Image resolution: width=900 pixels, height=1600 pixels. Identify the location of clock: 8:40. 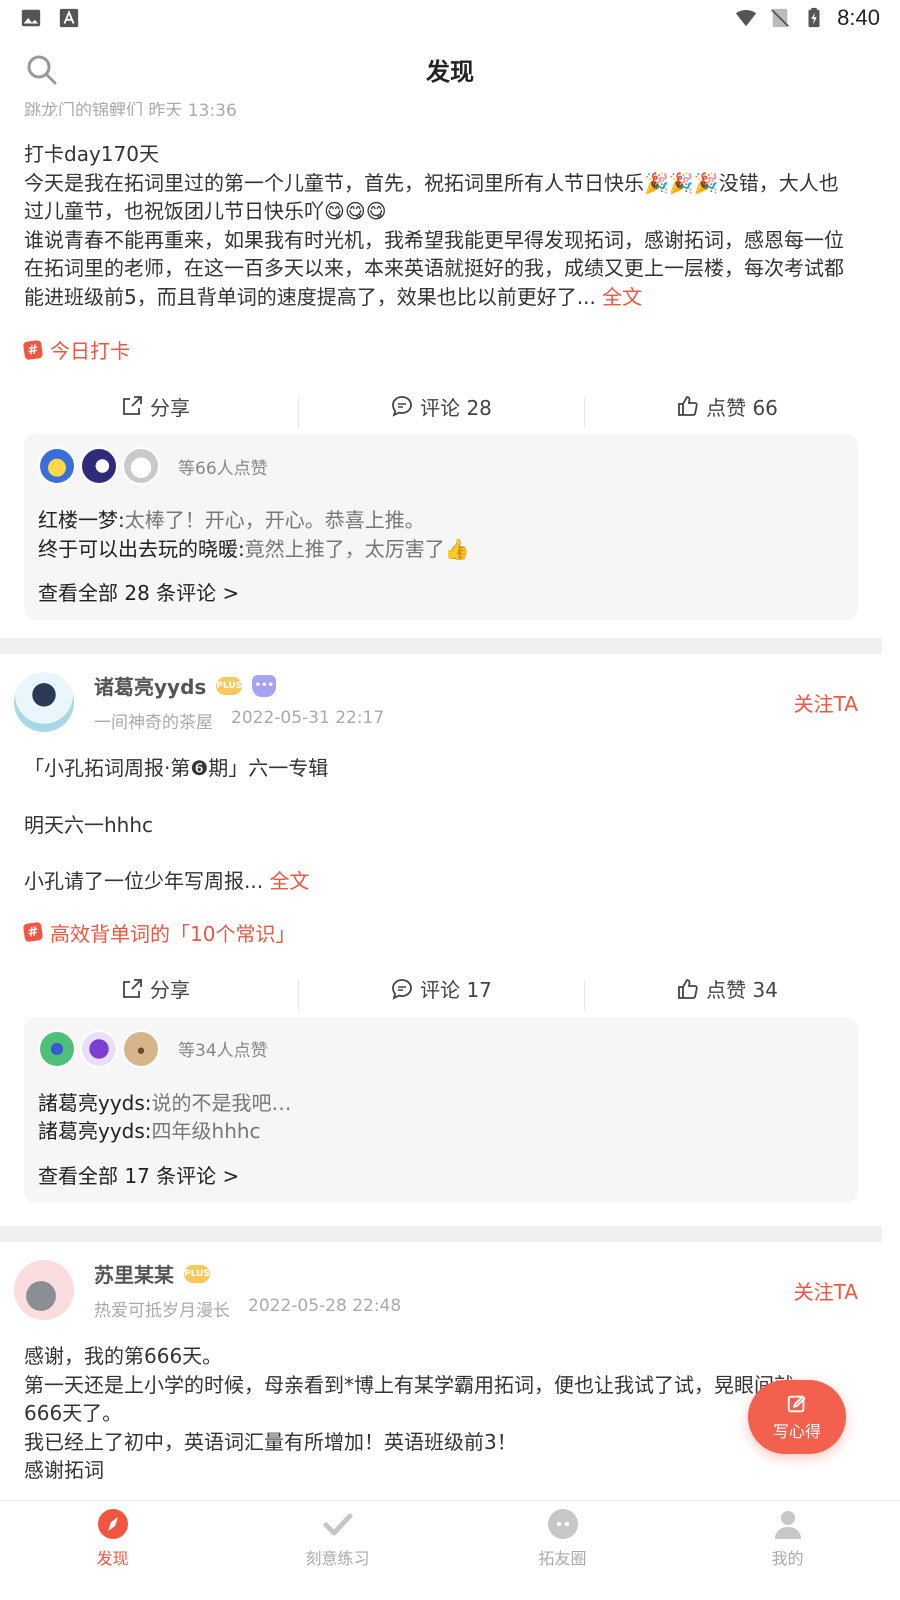
(858, 17).